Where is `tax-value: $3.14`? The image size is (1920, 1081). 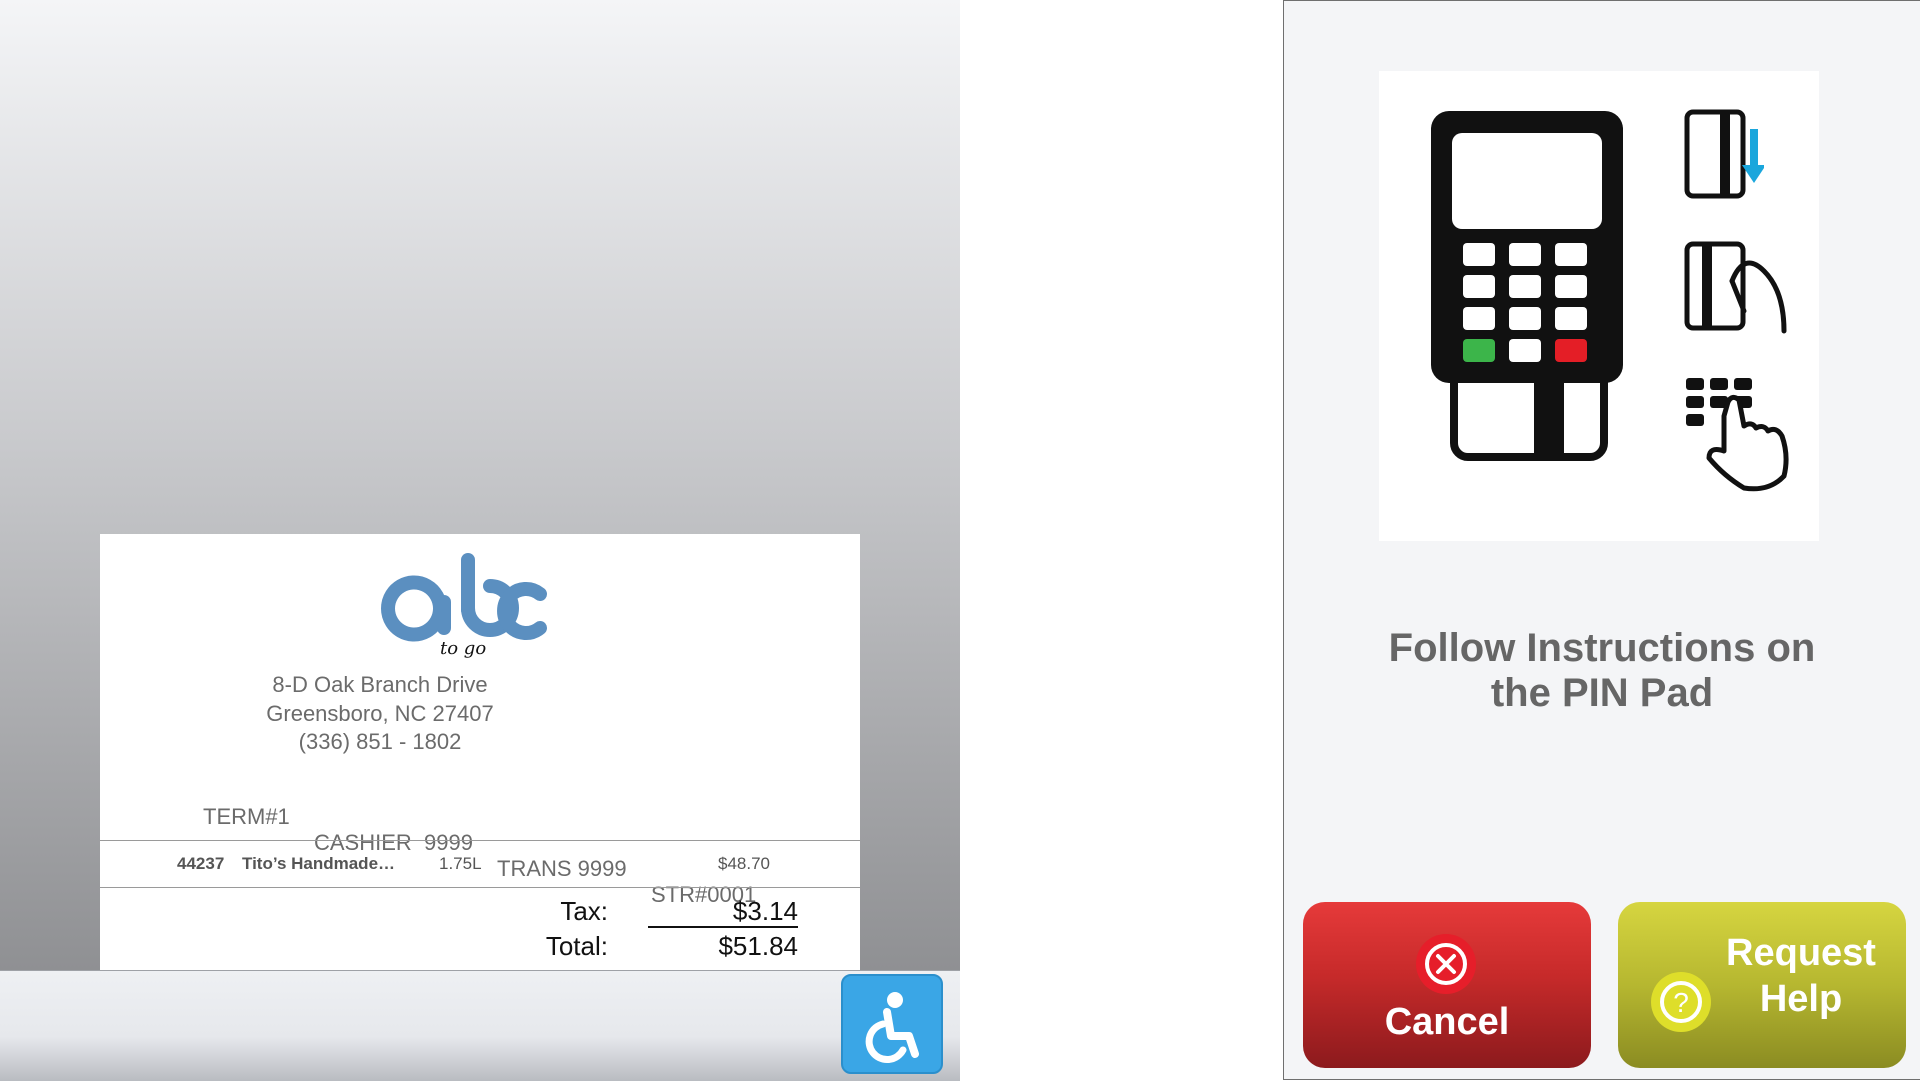
tax-value: $3.14 is located at coordinates (765, 911).